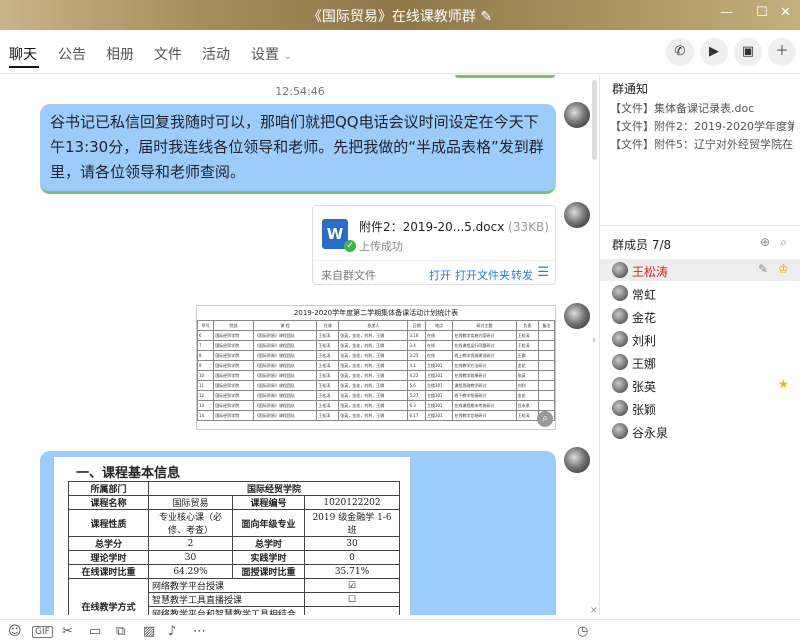  Describe the element at coordinates (594, 340) in the screenshot. I see `collapse-panel-icon: ›` at that location.